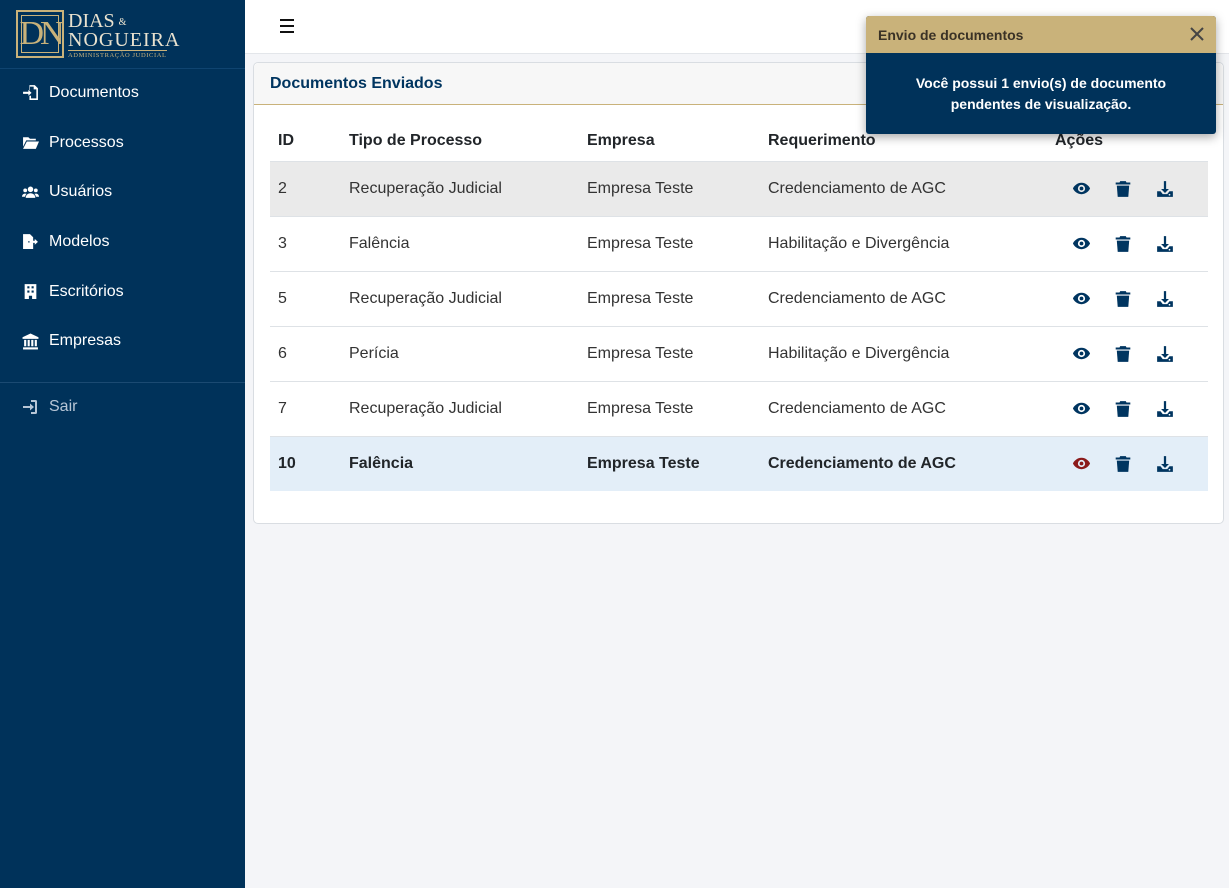 The height and width of the screenshot is (888, 1229). Describe the element at coordinates (117, 54) in the screenshot. I see `logo-tagline: ADMINISTRAÇÃO JUDICIAL` at that location.